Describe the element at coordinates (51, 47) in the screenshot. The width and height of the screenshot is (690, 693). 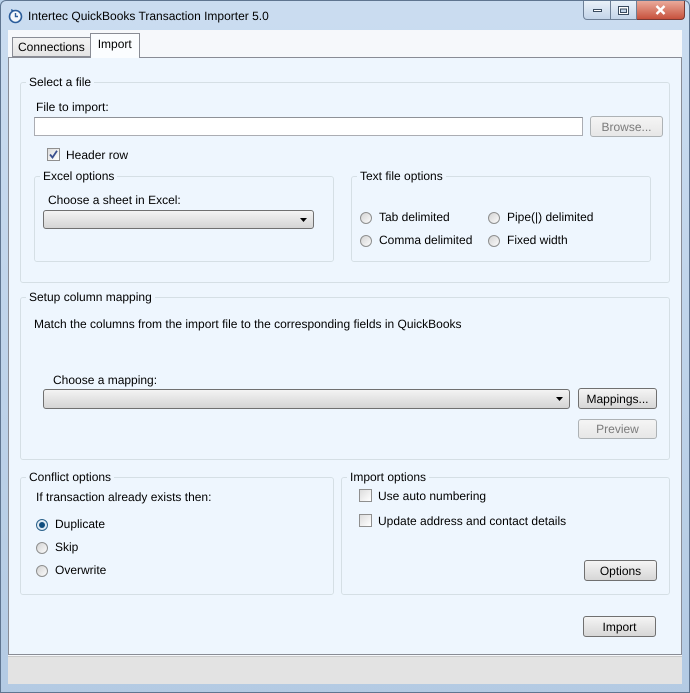
I see `tab: Connections` at that location.